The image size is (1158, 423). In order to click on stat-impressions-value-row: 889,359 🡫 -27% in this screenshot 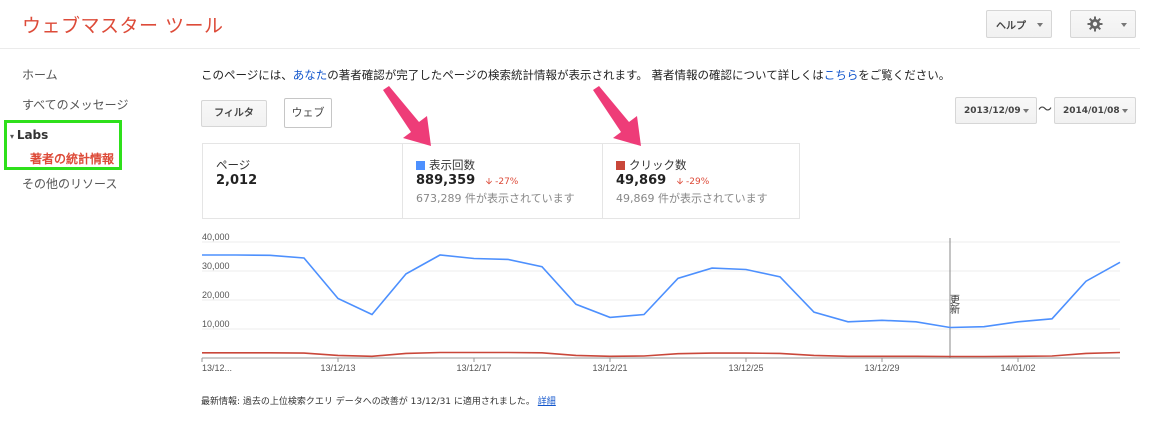, I will do `click(467, 181)`.